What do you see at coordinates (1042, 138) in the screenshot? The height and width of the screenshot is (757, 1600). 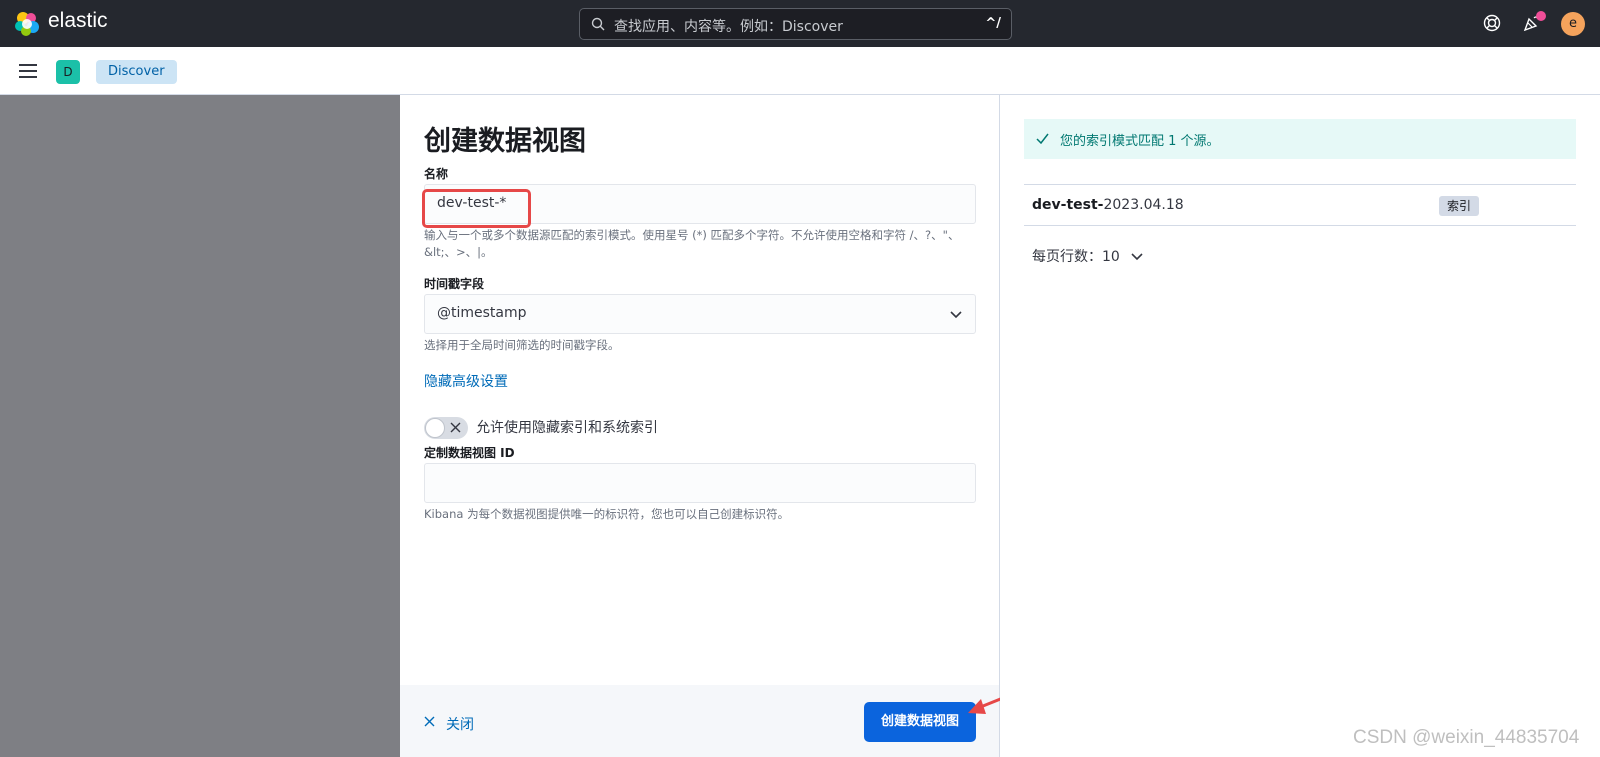 I see `check-icon` at bounding box center [1042, 138].